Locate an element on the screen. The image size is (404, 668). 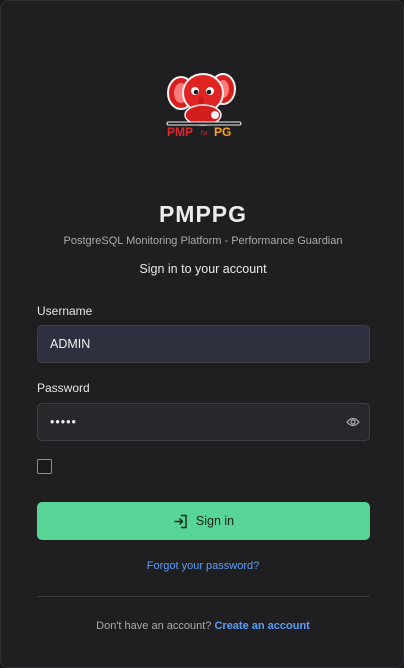
elephant-logo-icon: PMP for PG is located at coordinates (204, 106).